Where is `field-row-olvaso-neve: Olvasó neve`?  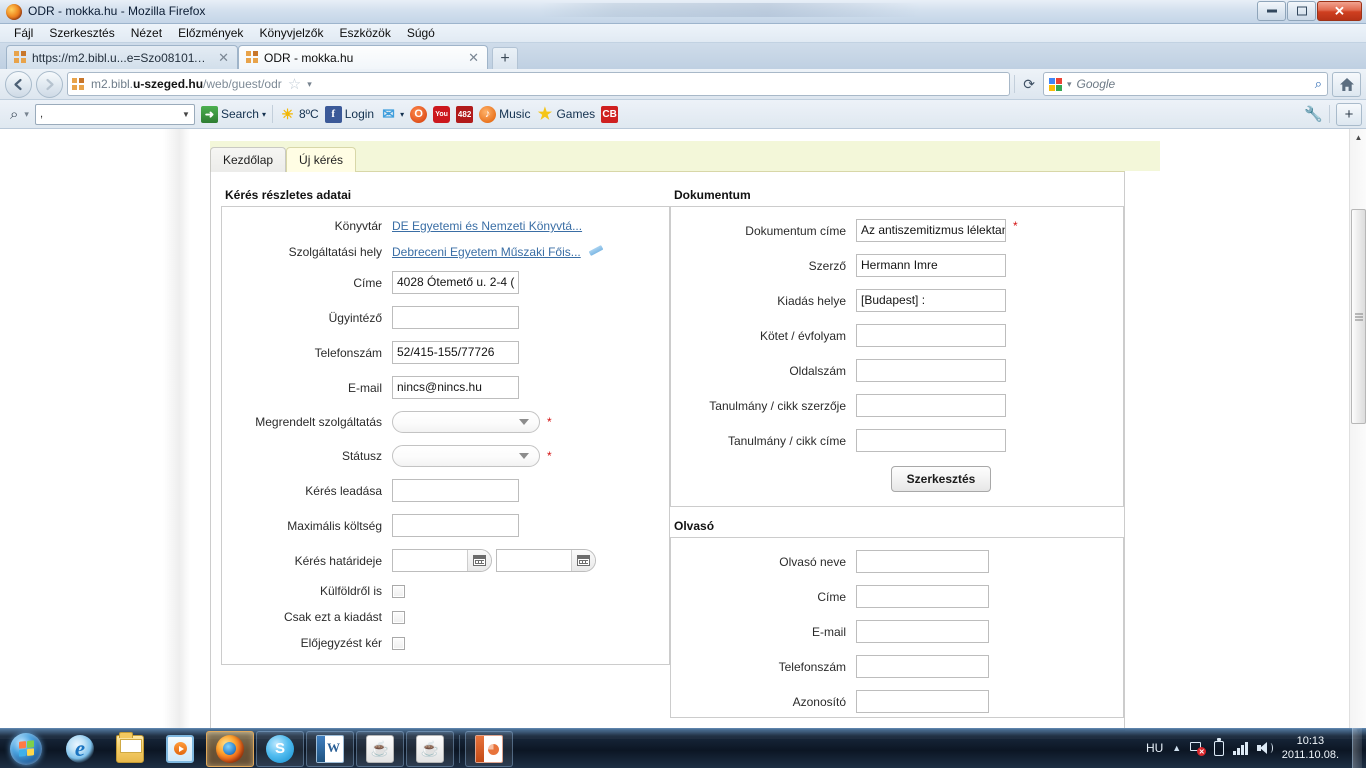
field-row-olvaso-neve: Olvasó neve is located at coordinates (897, 561).